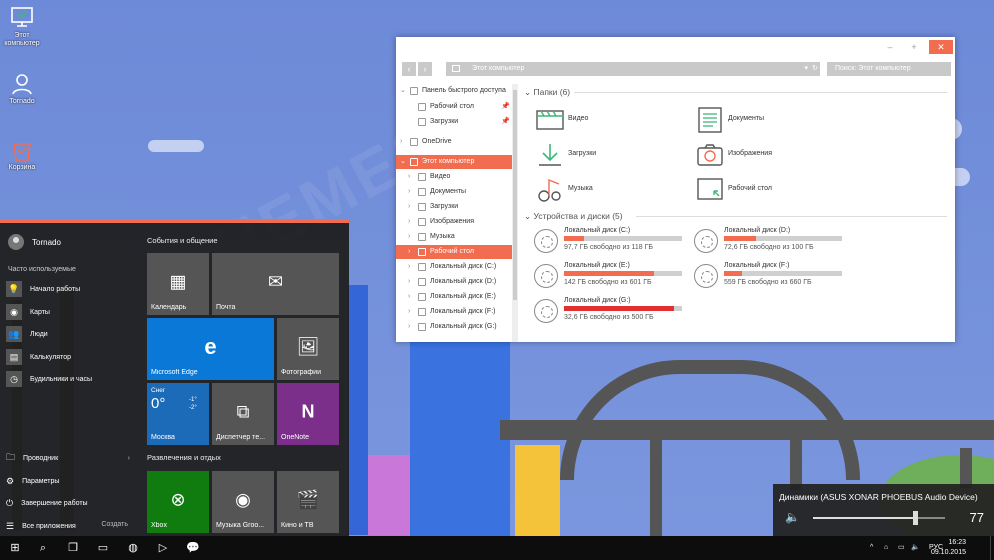 This screenshot has height=560, width=994. Describe the element at coordinates (193, 548) in the screenshot. I see `feedback-button: 💬` at that location.